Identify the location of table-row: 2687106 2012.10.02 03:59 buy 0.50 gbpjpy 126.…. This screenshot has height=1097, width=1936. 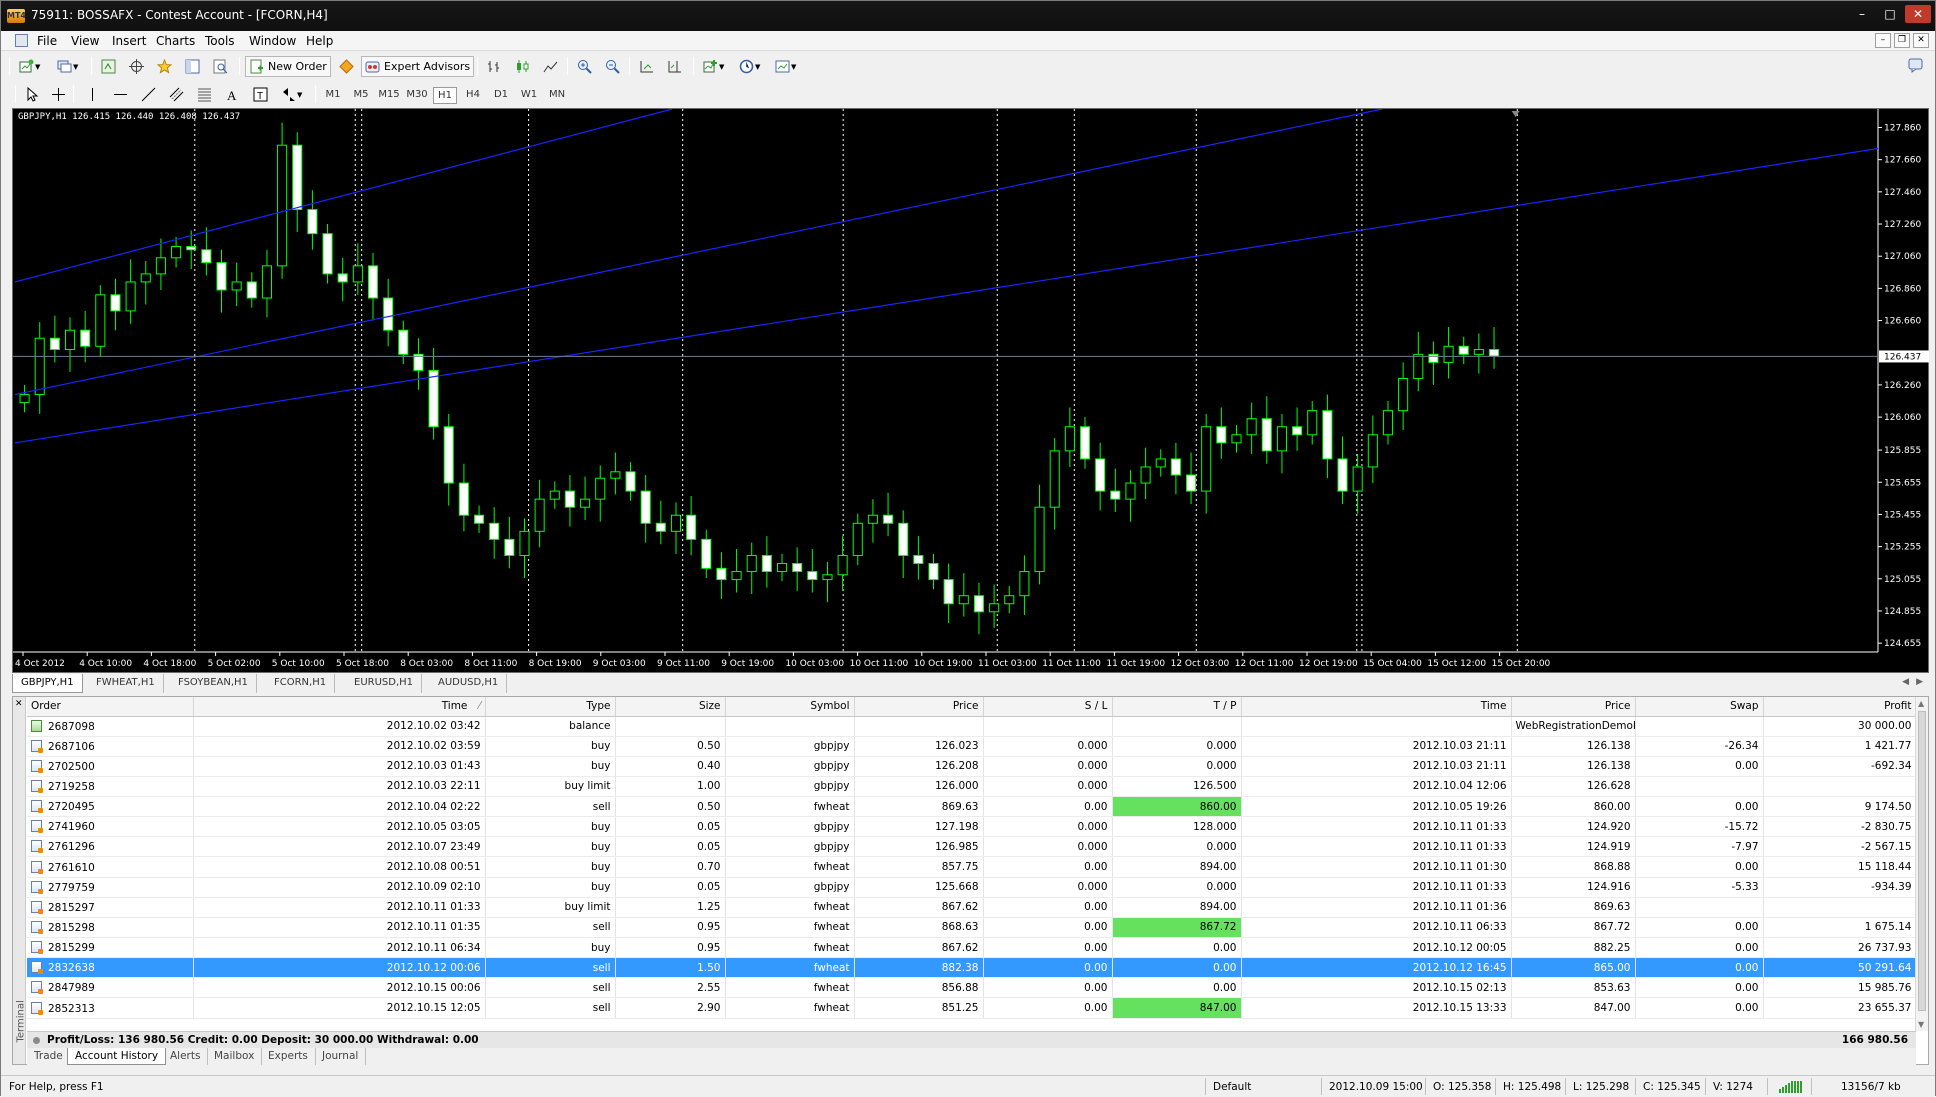
(971, 746).